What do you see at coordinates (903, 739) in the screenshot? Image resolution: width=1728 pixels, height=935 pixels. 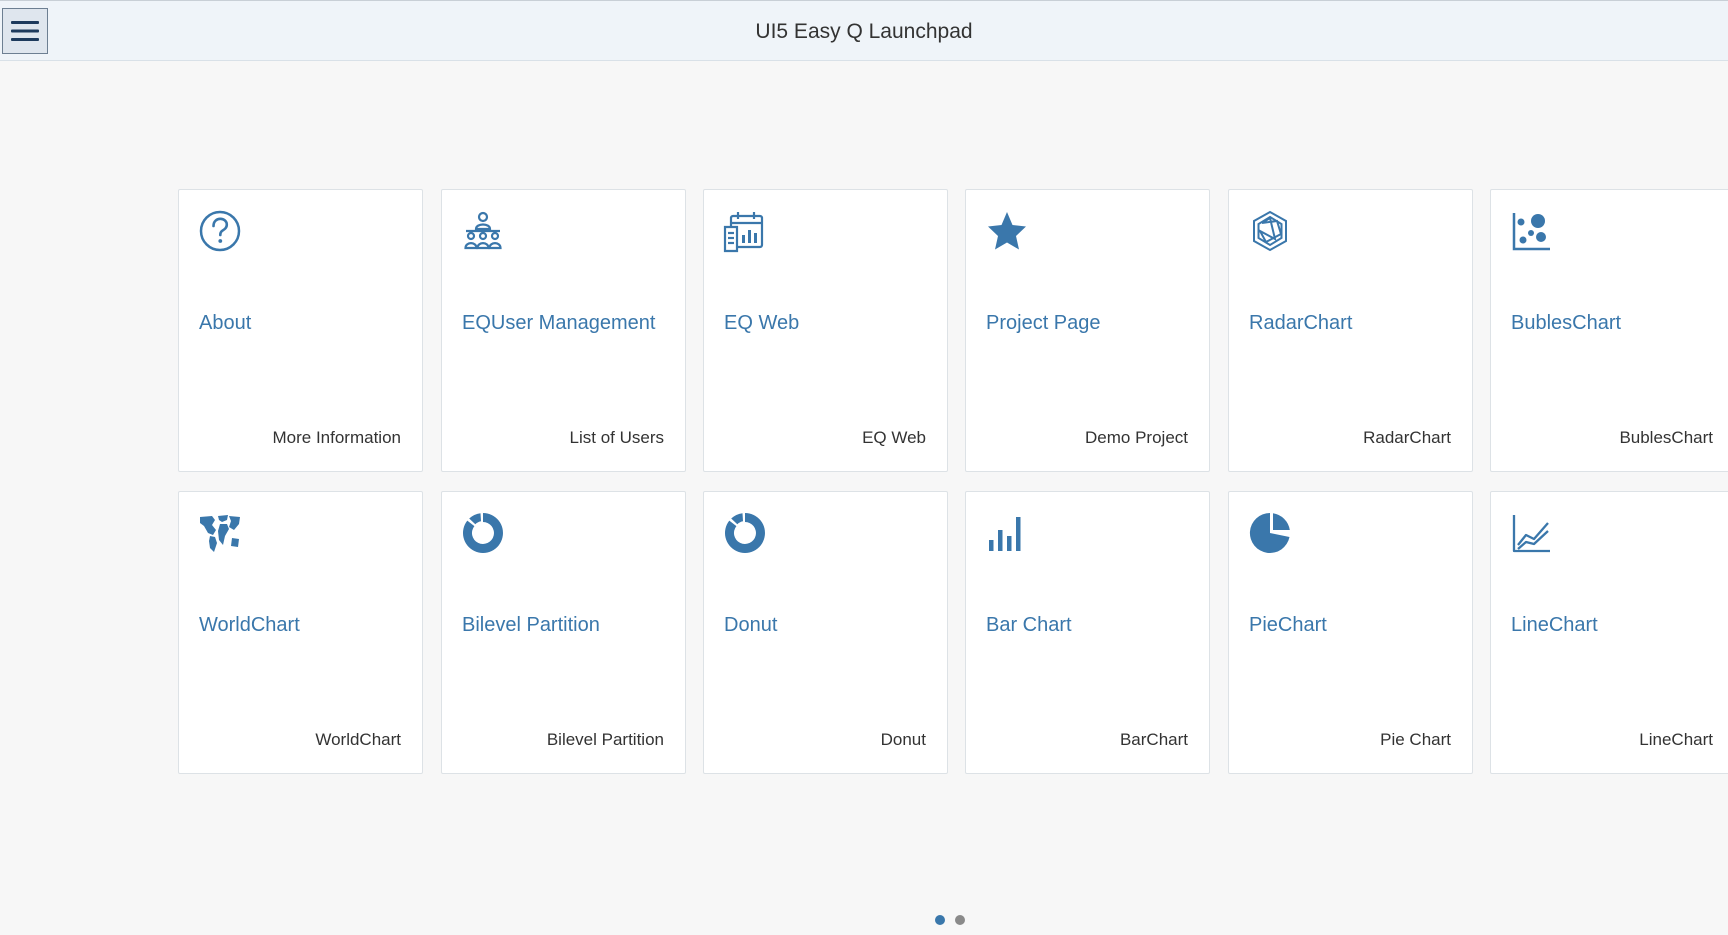 I see `tile-footer: Donut` at bounding box center [903, 739].